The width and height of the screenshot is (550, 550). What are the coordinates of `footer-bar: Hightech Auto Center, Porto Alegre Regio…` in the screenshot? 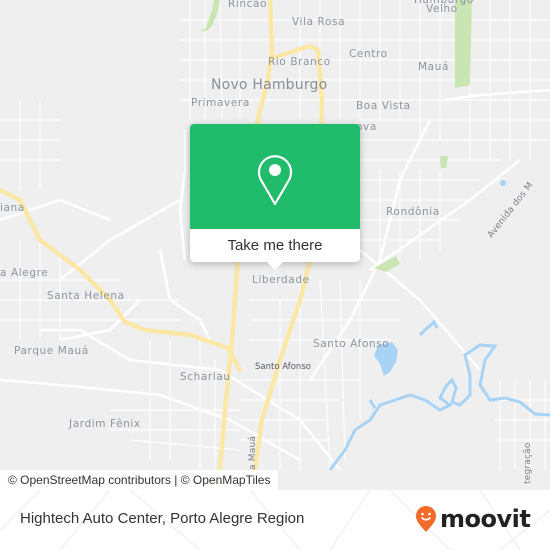 It's located at (275, 520).